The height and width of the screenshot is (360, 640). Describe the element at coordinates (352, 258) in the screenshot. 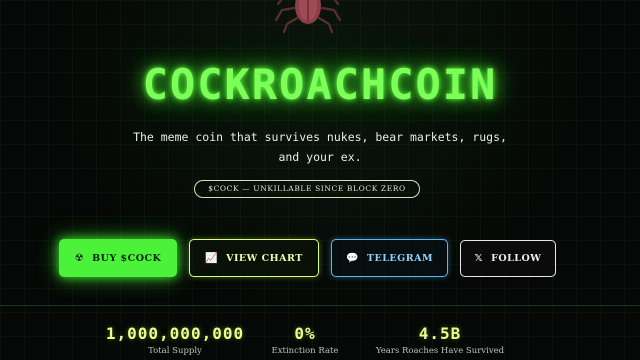

I see `speech-bubble-icon: 💬` at that location.